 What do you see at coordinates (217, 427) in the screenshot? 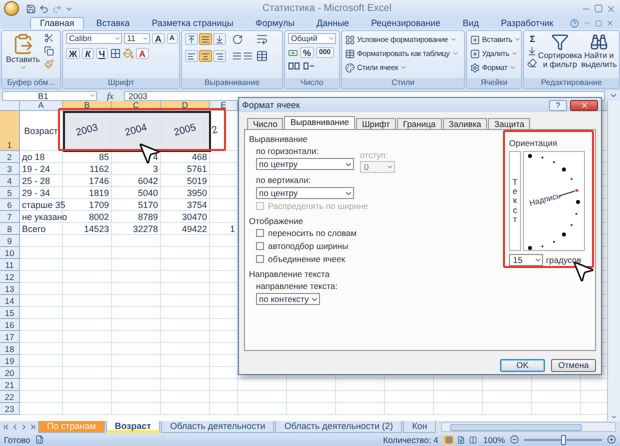
I see `sheet-tab: Область деятельности` at bounding box center [217, 427].